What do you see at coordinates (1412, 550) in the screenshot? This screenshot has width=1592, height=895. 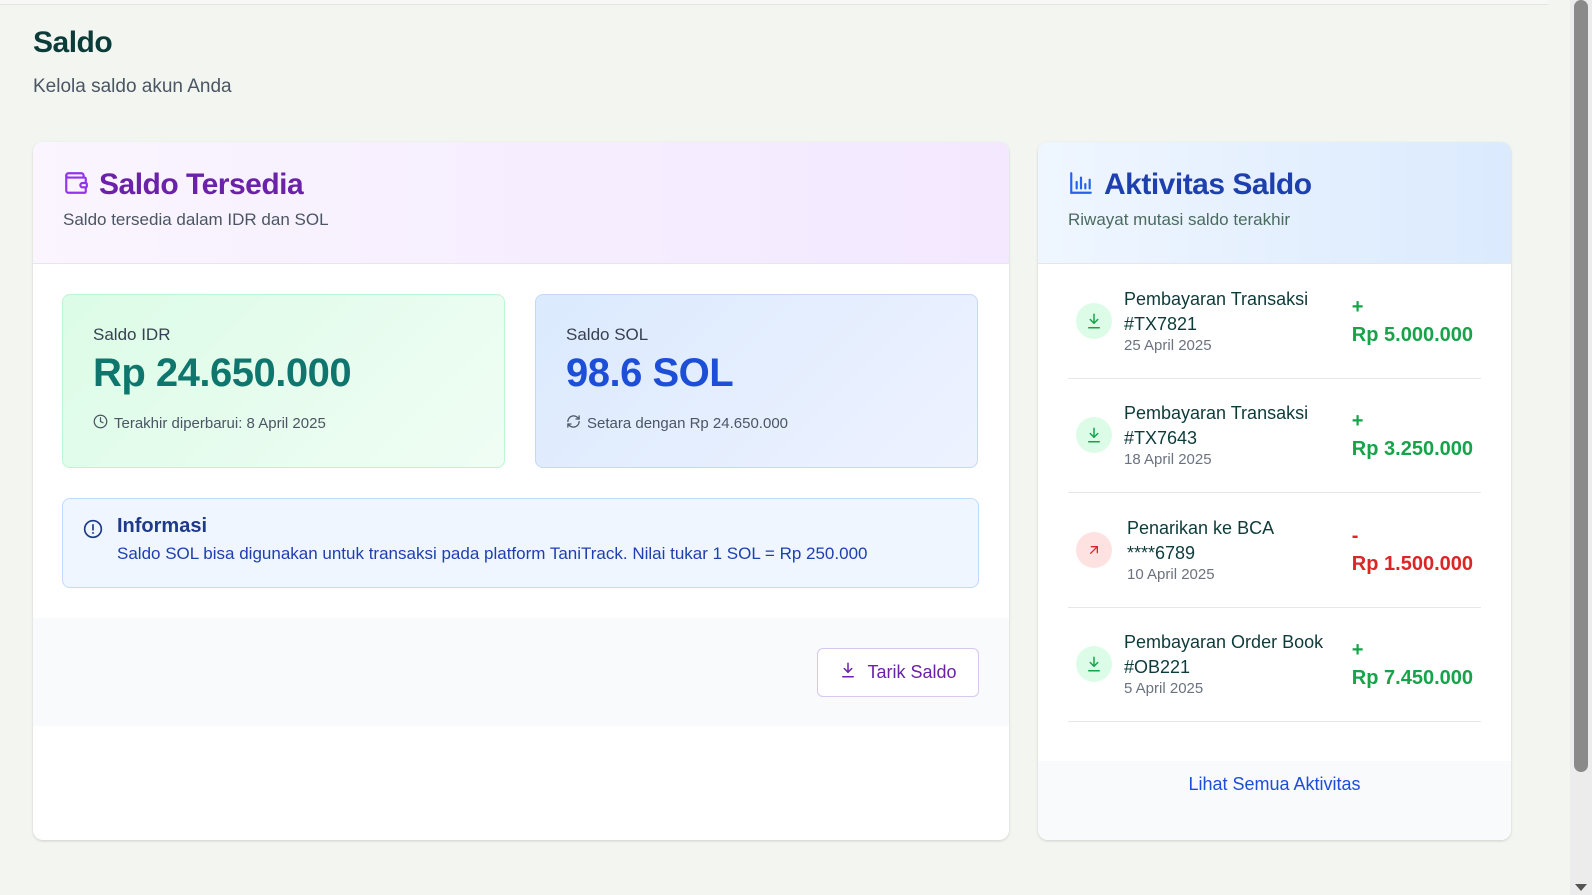 I see `activity-amount: - Rp 1.500.000` at bounding box center [1412, 550].